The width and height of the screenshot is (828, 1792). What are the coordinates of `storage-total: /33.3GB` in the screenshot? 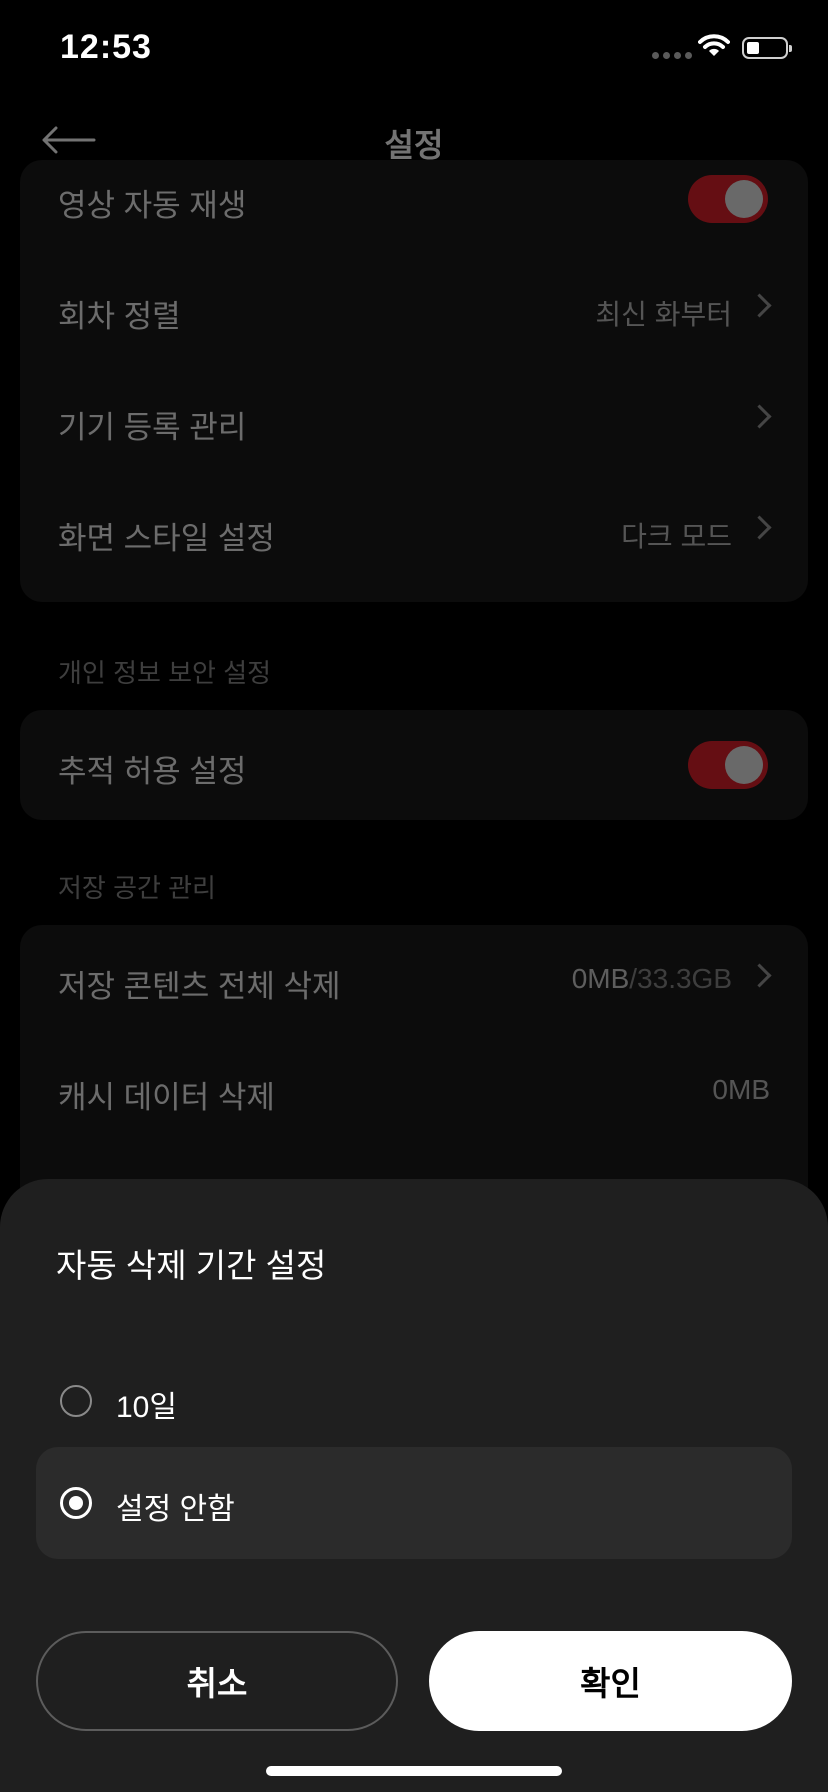 It's located at (680, 978).